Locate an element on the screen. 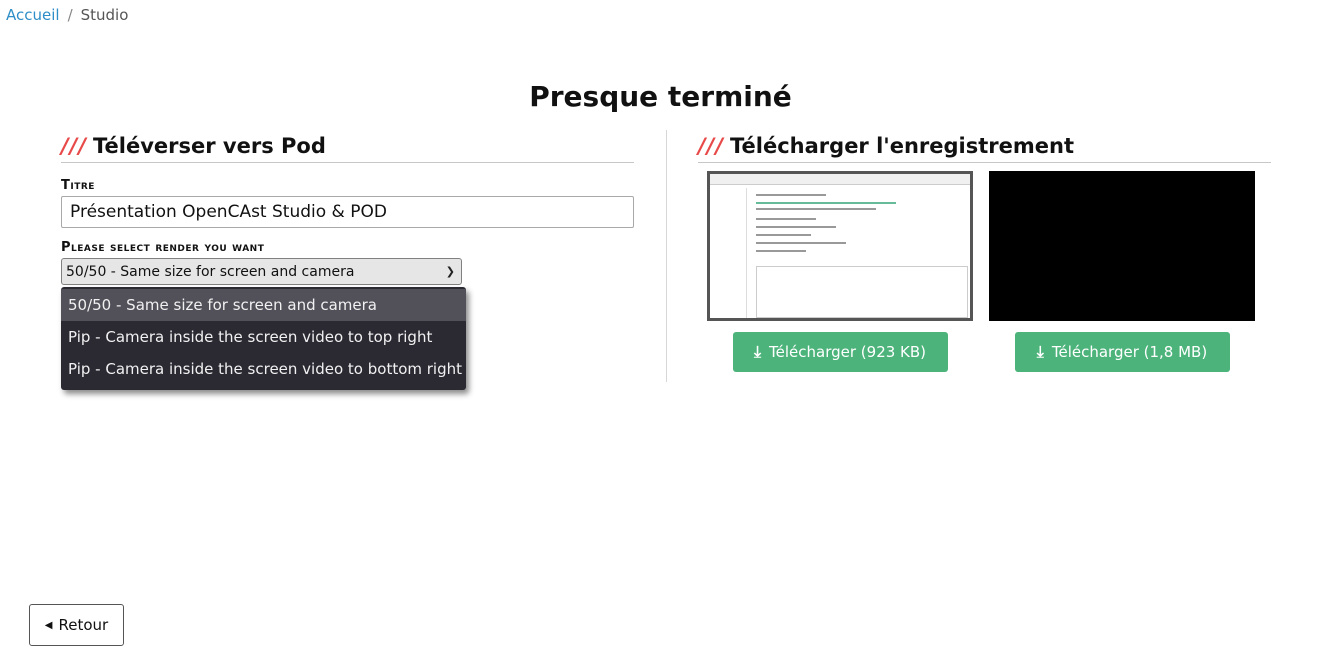 The height and width of the screenshot is (654, 1321). upload-heading: /// Téléverser vers Pod is located at coordinates (347, 146).